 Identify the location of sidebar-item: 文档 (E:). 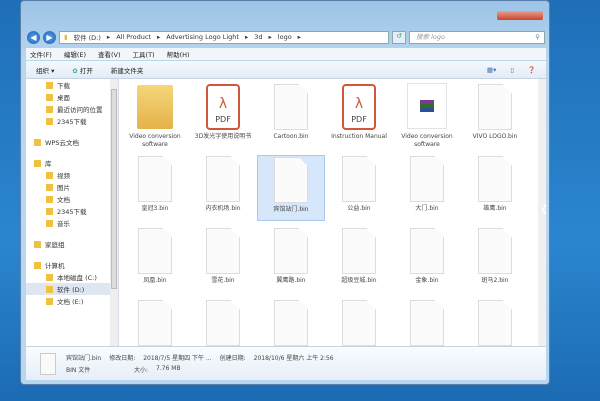
(72, 301).